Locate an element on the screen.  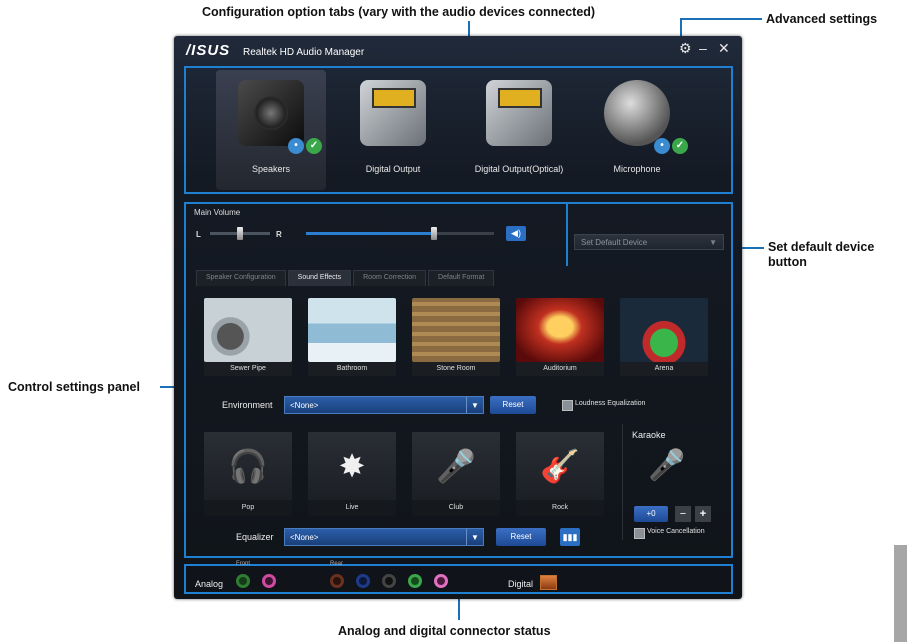
environment-bathroom: Bathroom is located at coordinates (352, 337).